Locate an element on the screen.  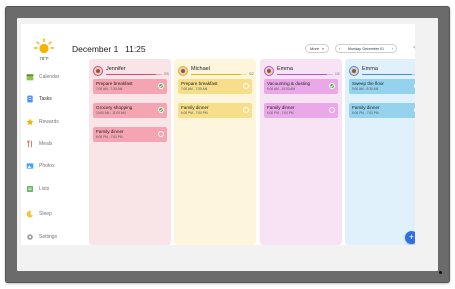
sidebar-item-sleep: Sleep is located at coordinates (44, 214).